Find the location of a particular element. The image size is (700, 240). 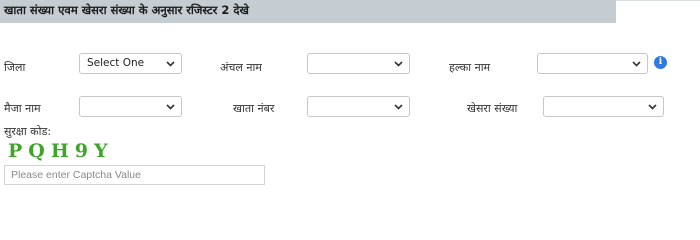

khesra-select is located at coordinates (603, 106).